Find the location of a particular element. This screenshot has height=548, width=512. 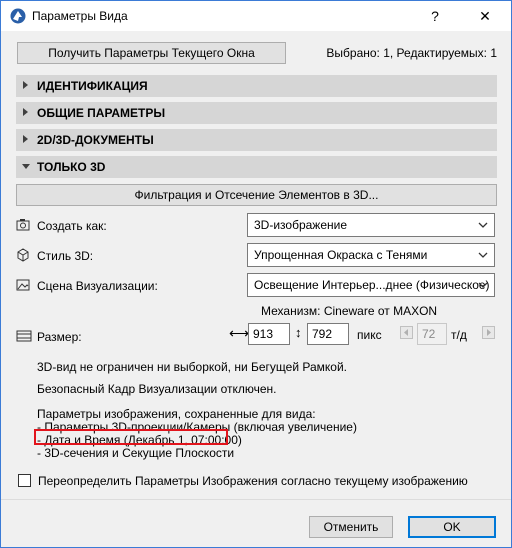

dpi-increase-button is located at coordinates (488, 332).